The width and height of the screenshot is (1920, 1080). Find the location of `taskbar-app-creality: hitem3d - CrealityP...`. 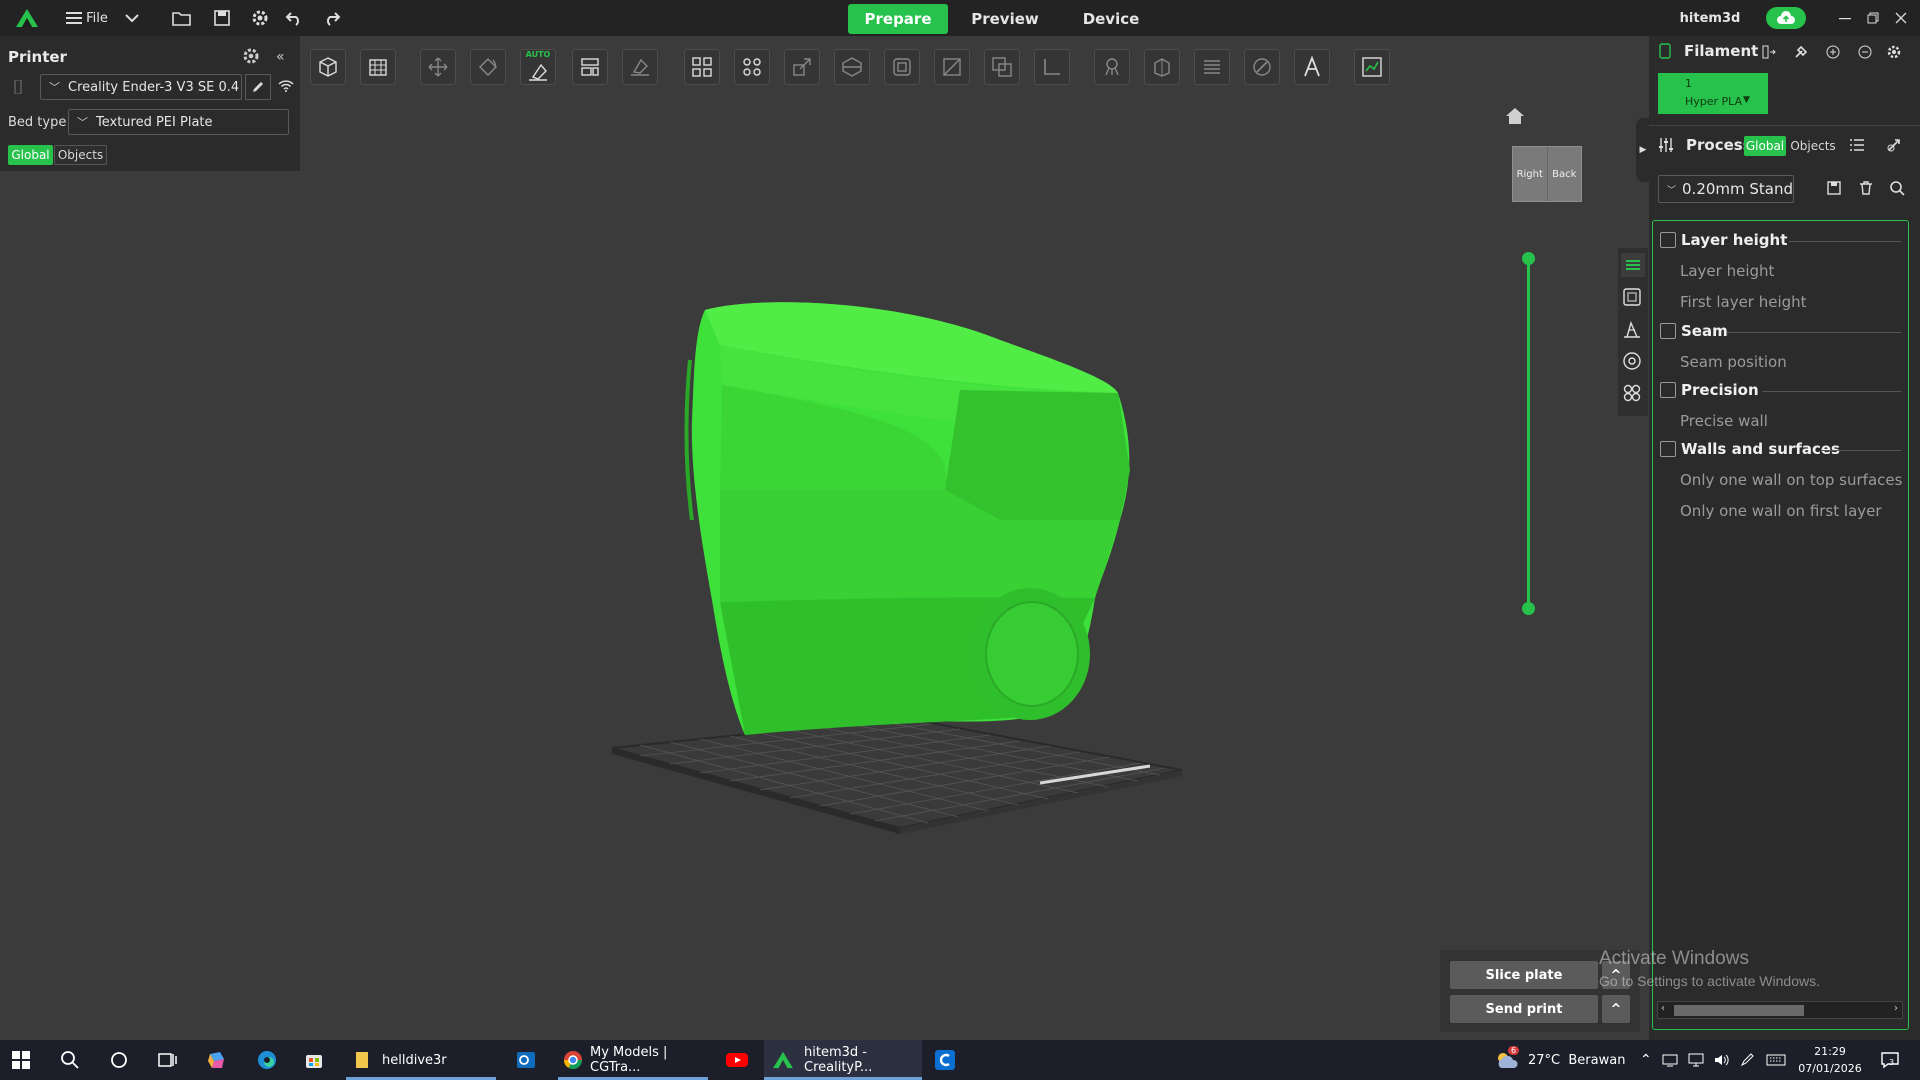

taskbar-app-creality: hitem3d - CrealityP... is located at coordinates (843, 1060).